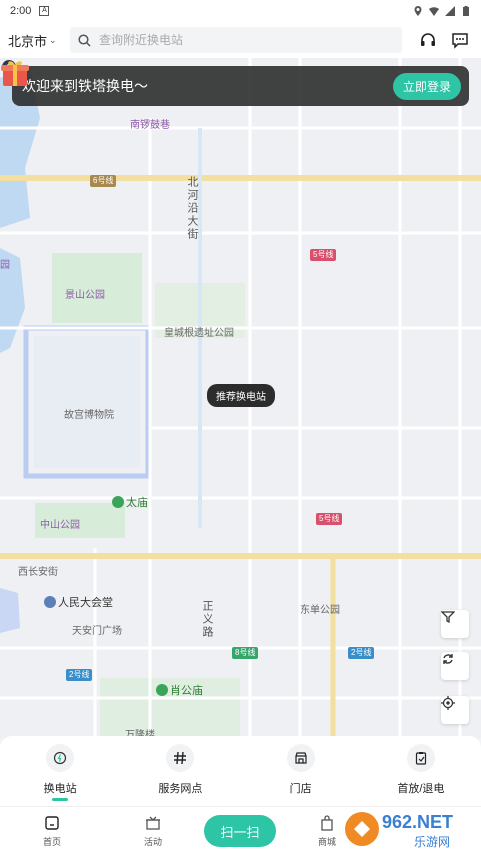 The image size is (481, 855). What do you see at coordinates (240, 831) in the screenshot?
I see `scan-button: 扫一扫` at bounding box center [240, 831].